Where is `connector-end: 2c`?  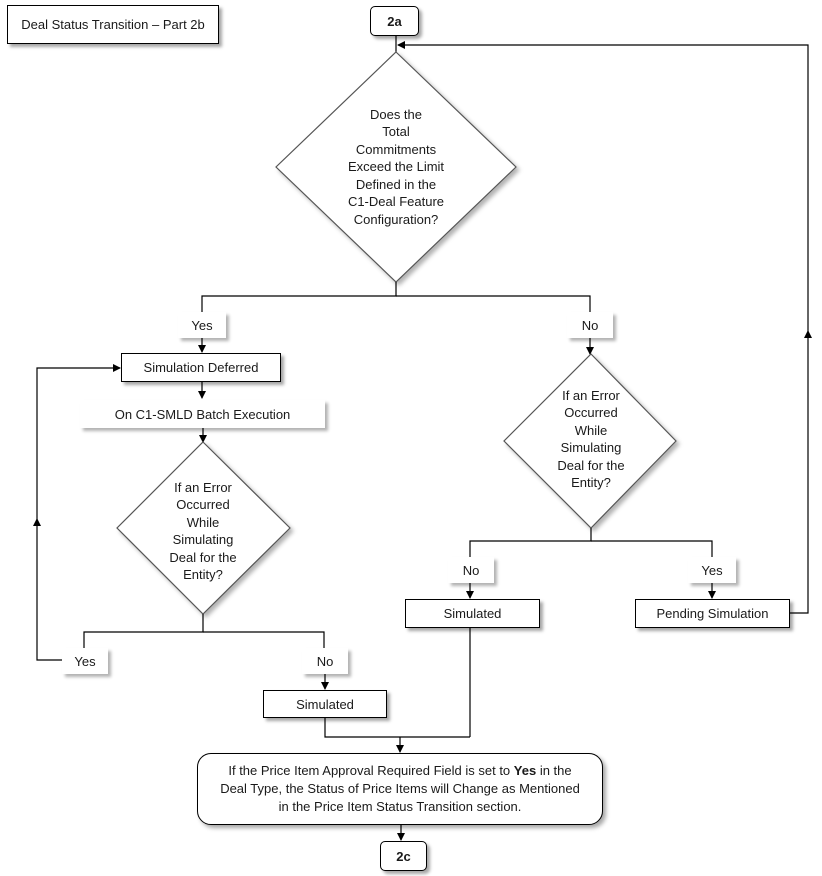 connector-end: 2c is located at coordinates (403, 856).